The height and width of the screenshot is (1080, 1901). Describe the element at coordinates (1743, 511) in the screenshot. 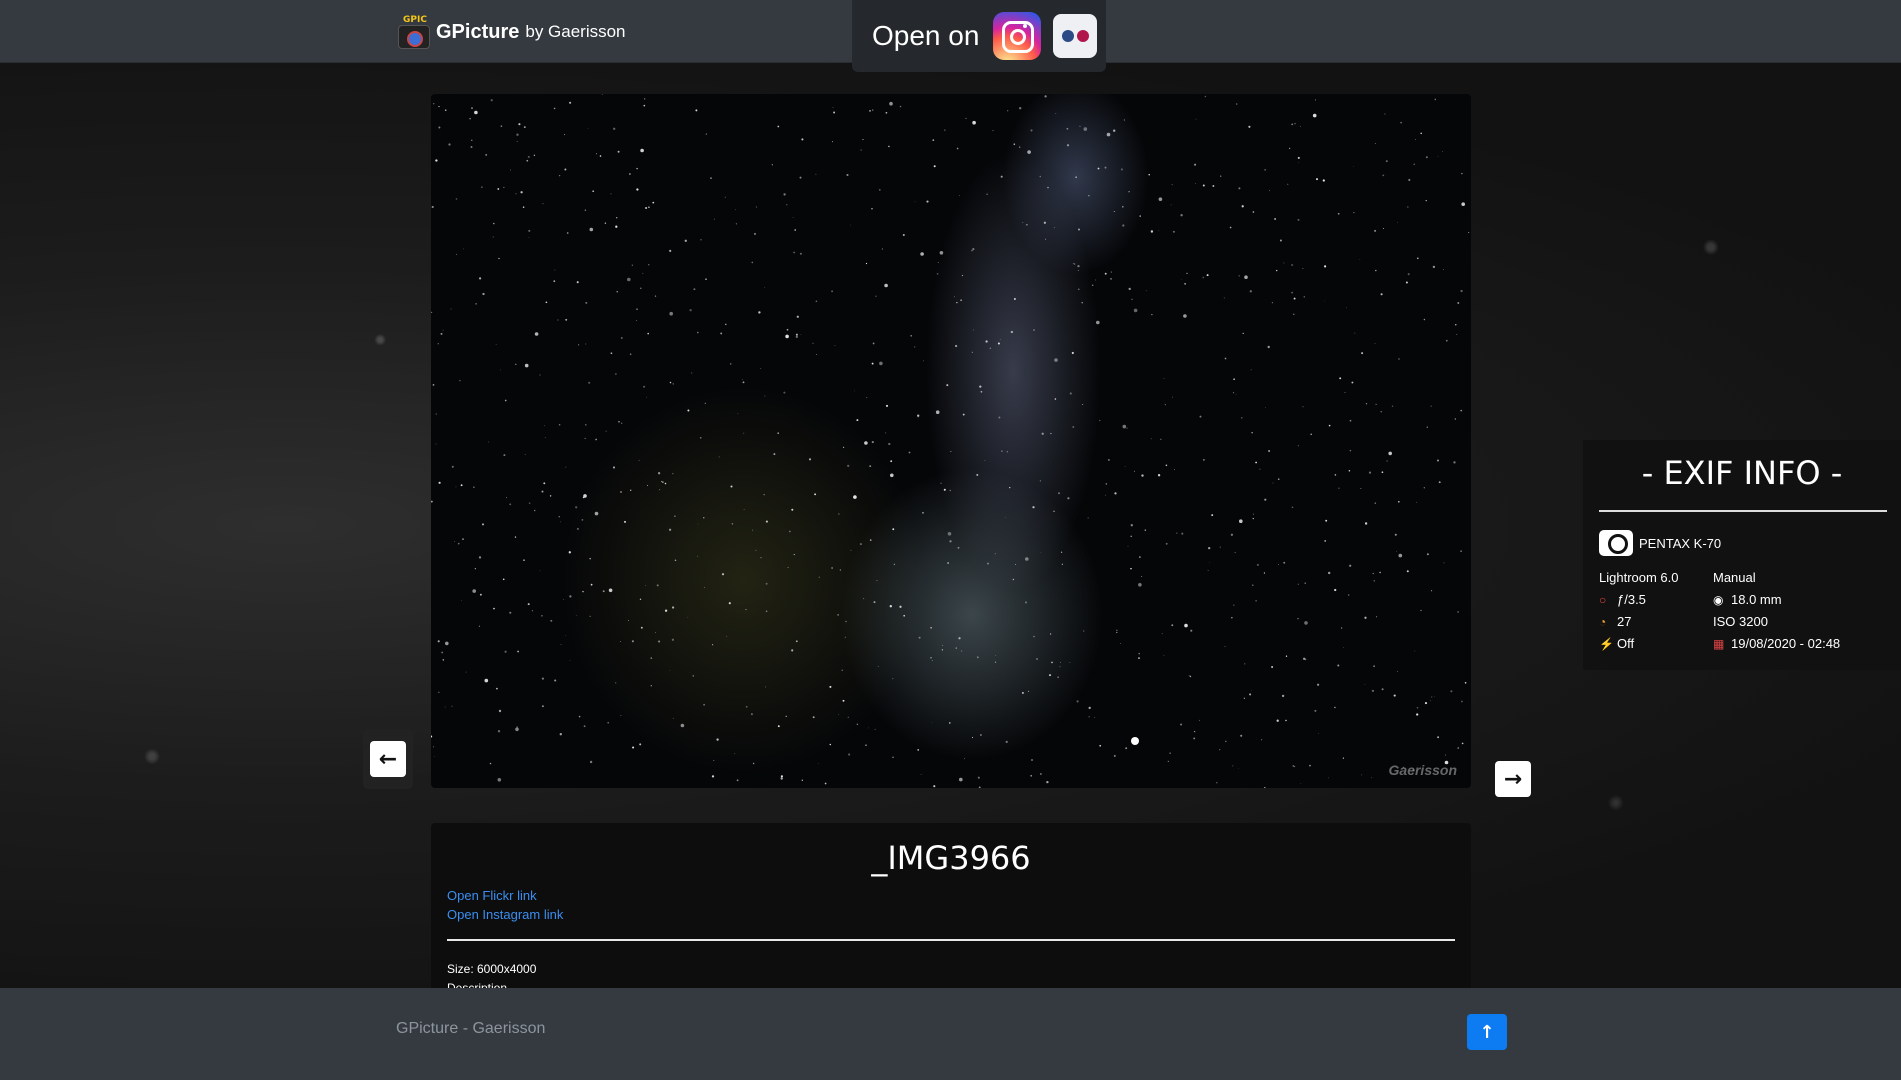

I see `exif-divider` at that location.